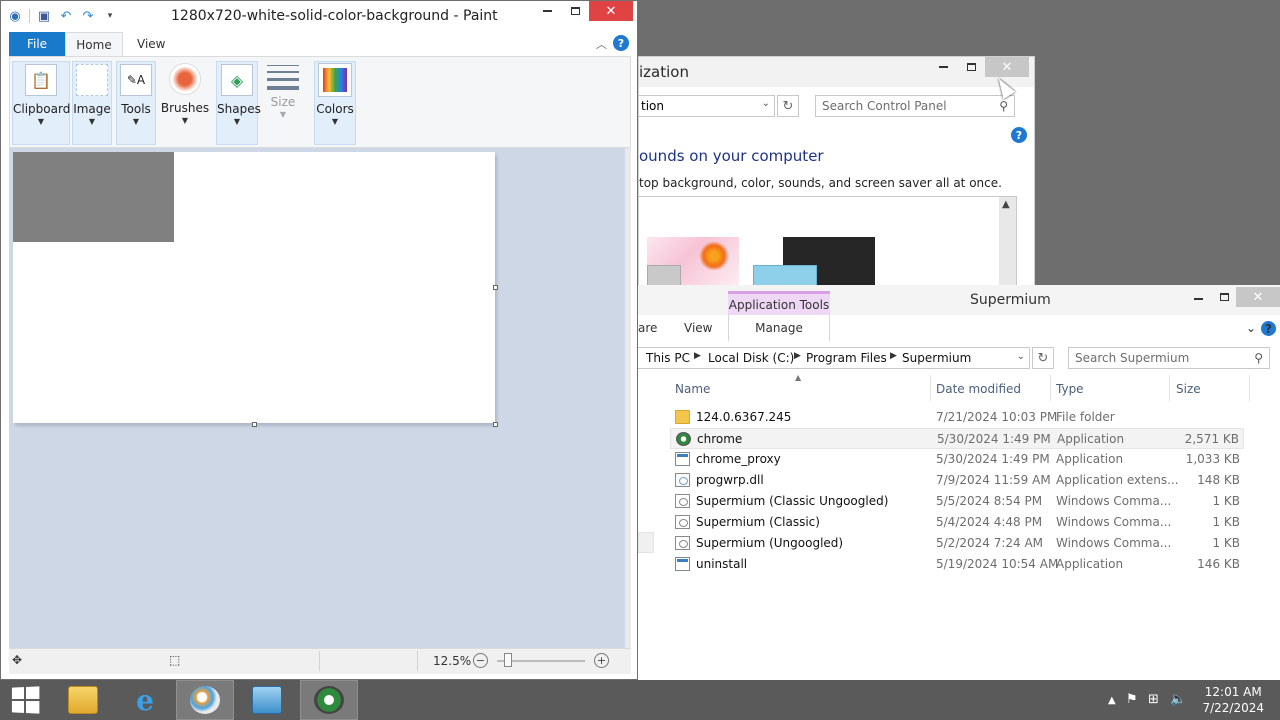 Image resolution: width=1280 pixels, height=720 pixels. Describe the element at coordinates (647, 328) in the screenshot. I see `tab-share: are` at that location.